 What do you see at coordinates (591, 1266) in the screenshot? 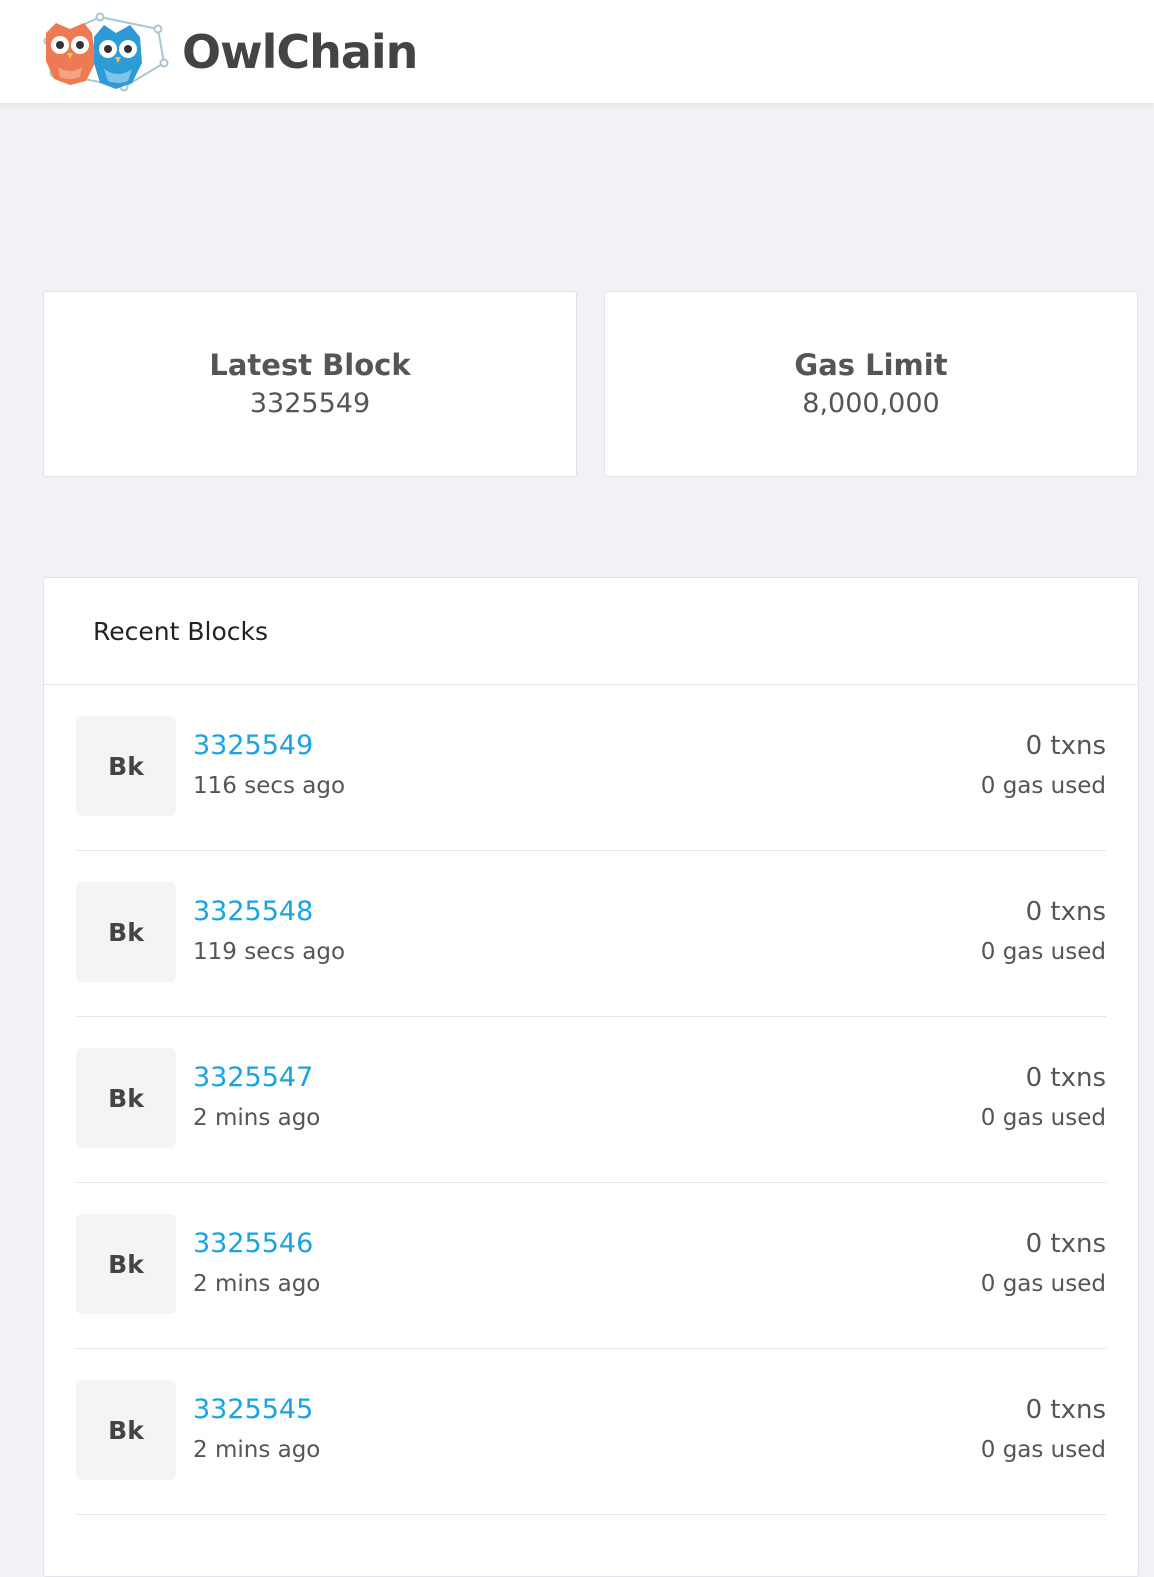
I see `block-row: Bk 3325546 2 mins ago 0 txns 0 gas used` at bounding box center [591, 1266].